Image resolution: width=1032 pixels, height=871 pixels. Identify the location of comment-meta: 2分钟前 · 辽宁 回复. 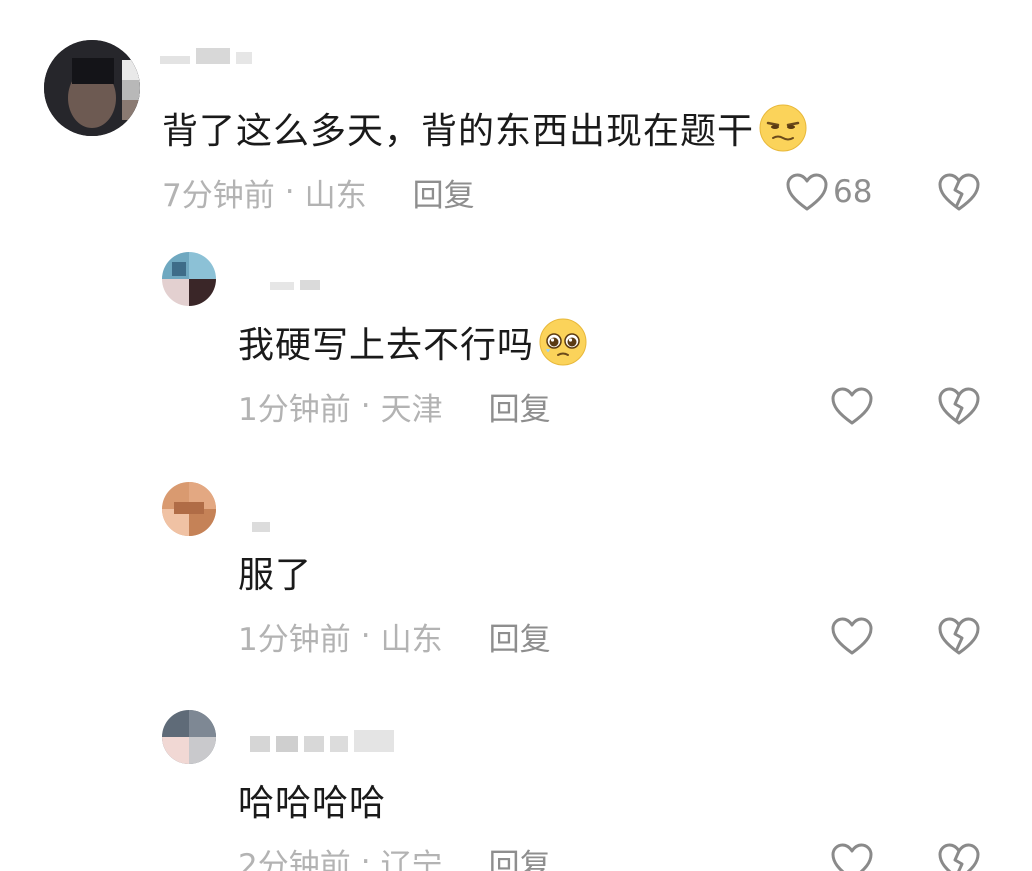
(394, 855).